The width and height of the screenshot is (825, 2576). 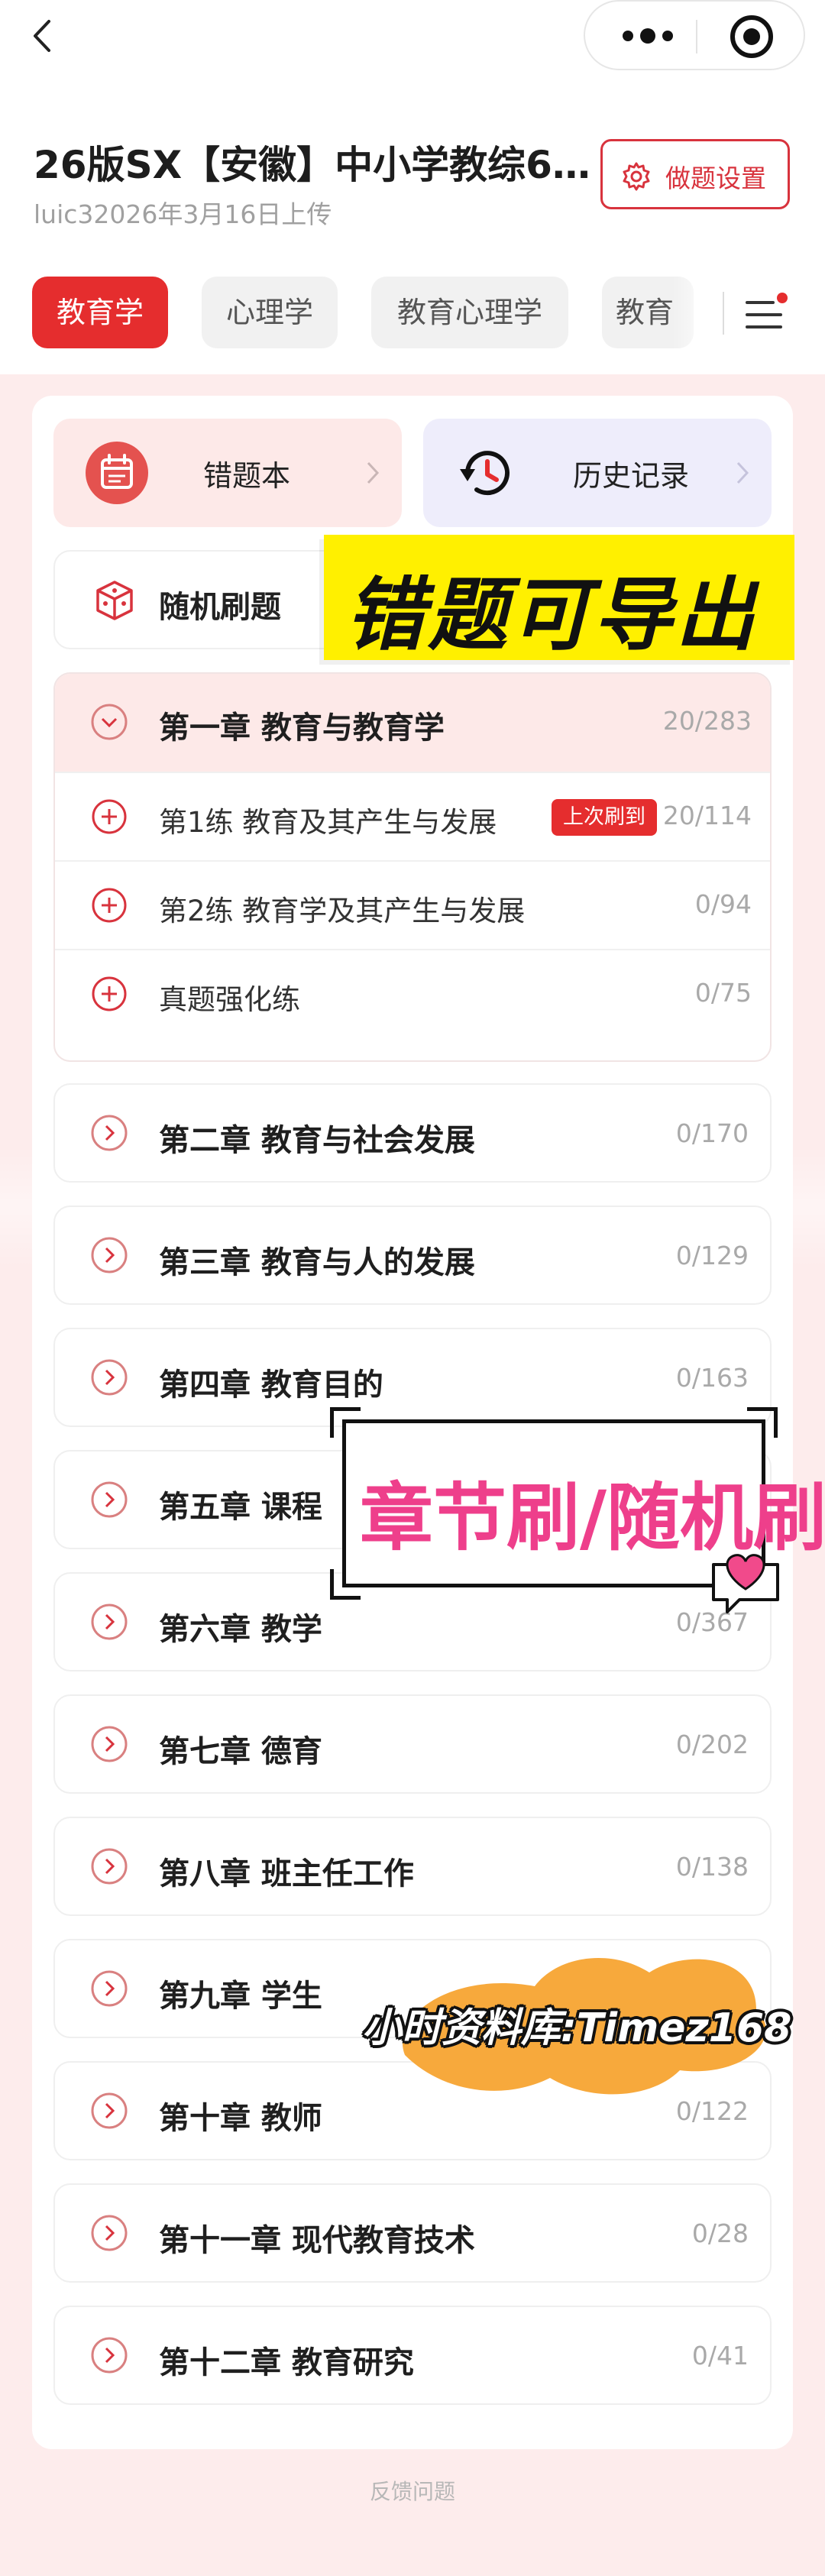 What do you see at coordinates (229, 999) in the screenshot?
I see `section-title: 真题强化练` at bounding box center [229, 999].